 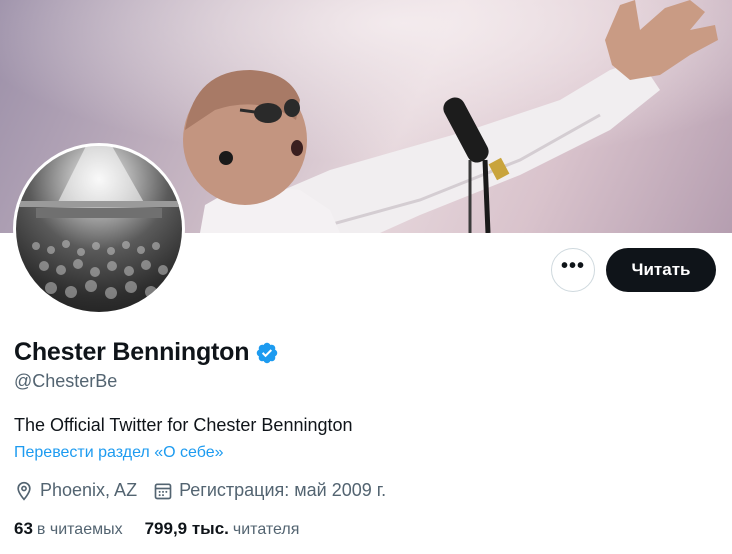 I want to click on following-label: в читаемых, so click(x=79, y=529).